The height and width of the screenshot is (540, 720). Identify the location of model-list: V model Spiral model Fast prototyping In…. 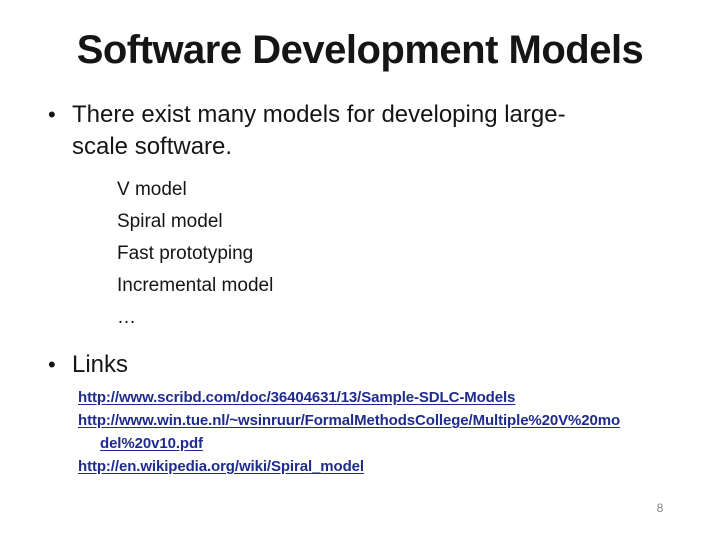
(195, 254).